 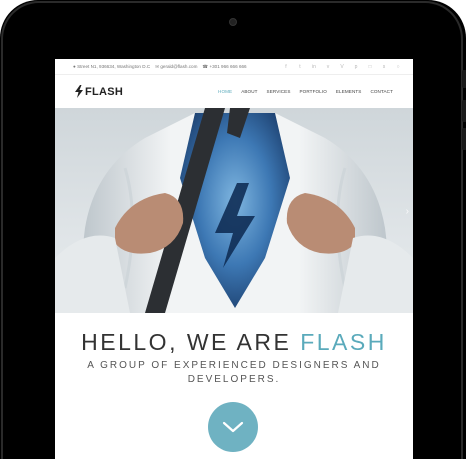 I want to click on menu-item-services: SERVICES, so click(x=279, y=91).